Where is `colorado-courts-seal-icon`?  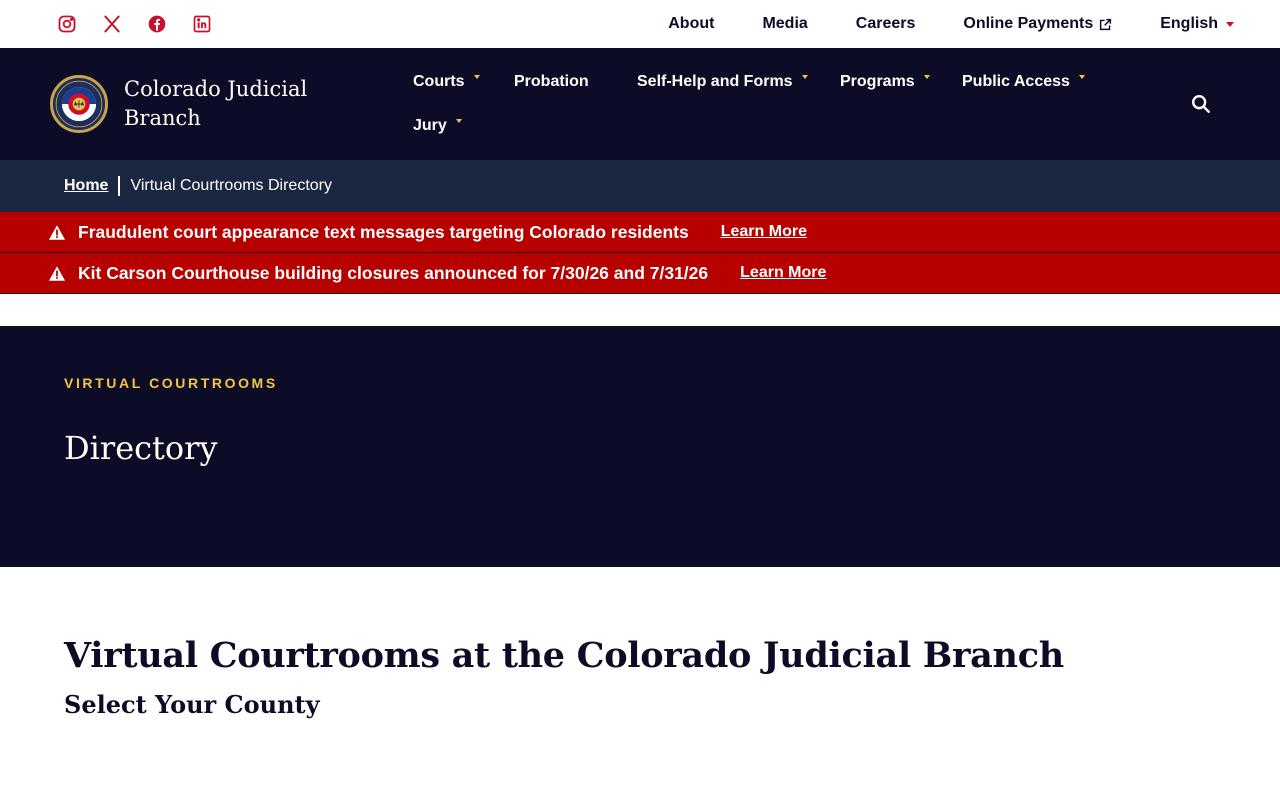 colorado-courts-seal-icon is located at coordinates (79, 104).